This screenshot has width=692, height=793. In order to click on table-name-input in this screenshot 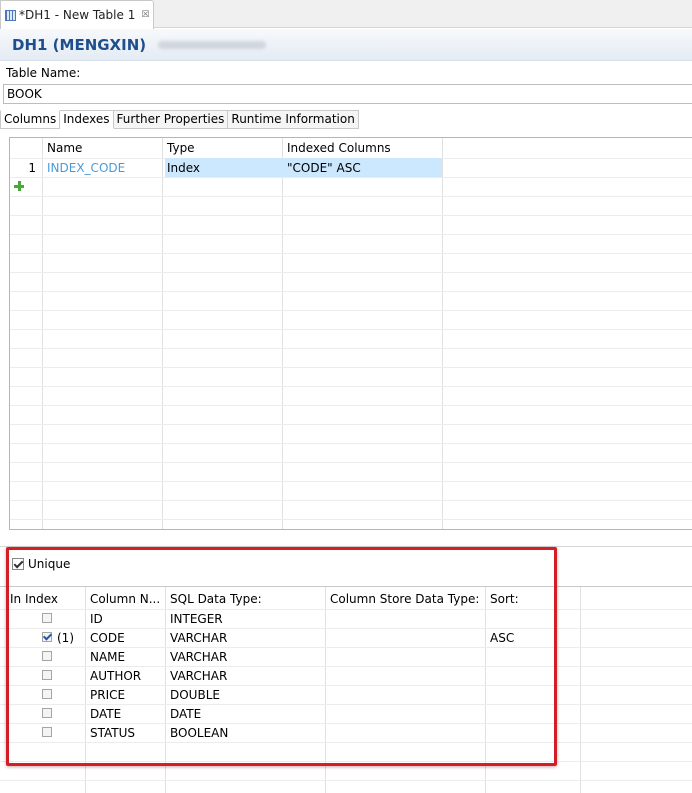, I will do `click(347, 94)`.